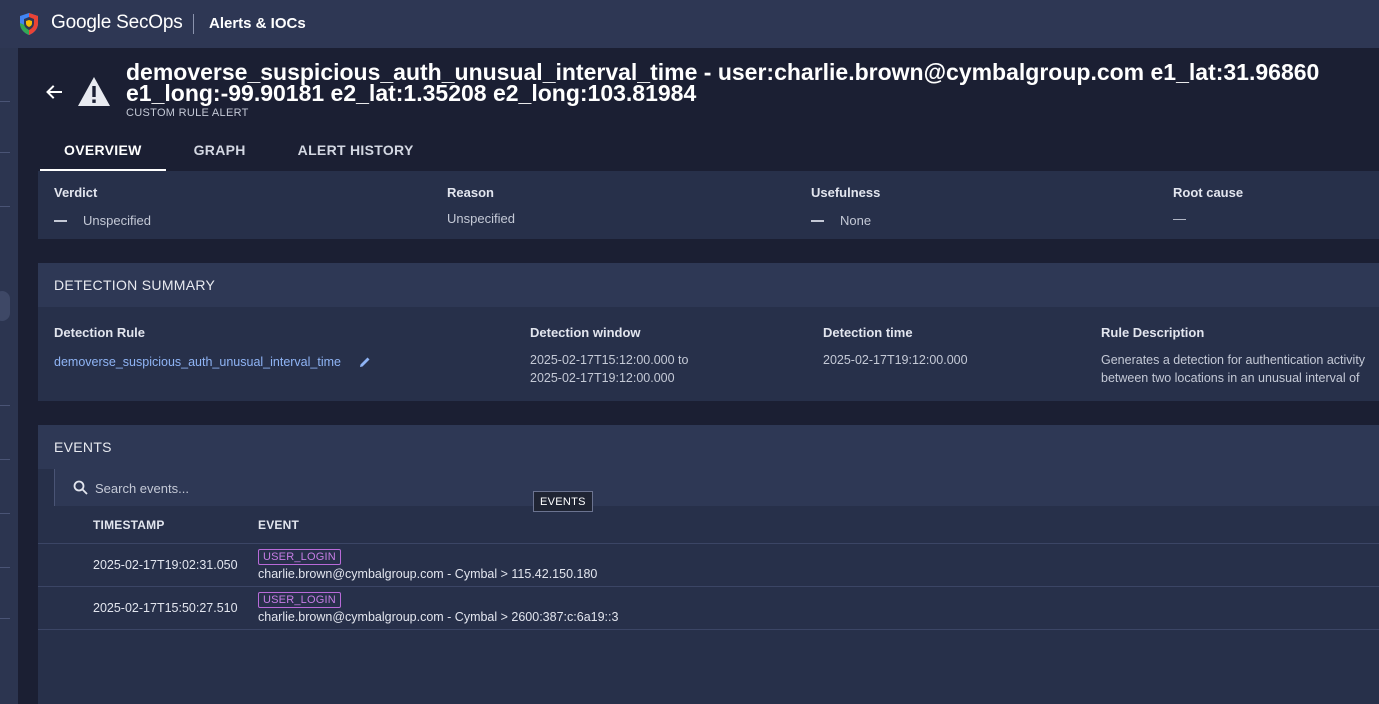  I want to click on detection-time-label: Detection time, so click(868, 332).